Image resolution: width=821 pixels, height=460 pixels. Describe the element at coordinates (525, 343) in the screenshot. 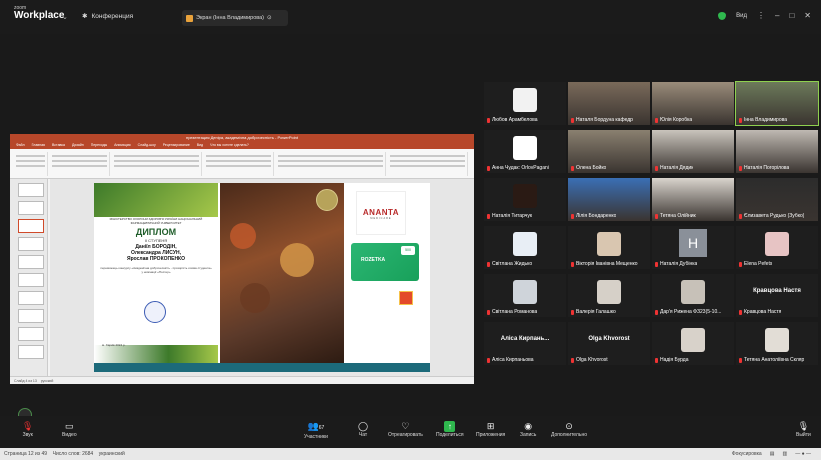

I see `participant-tile: Аліса Кирпань... Аліса Кирпаньова` at that location.